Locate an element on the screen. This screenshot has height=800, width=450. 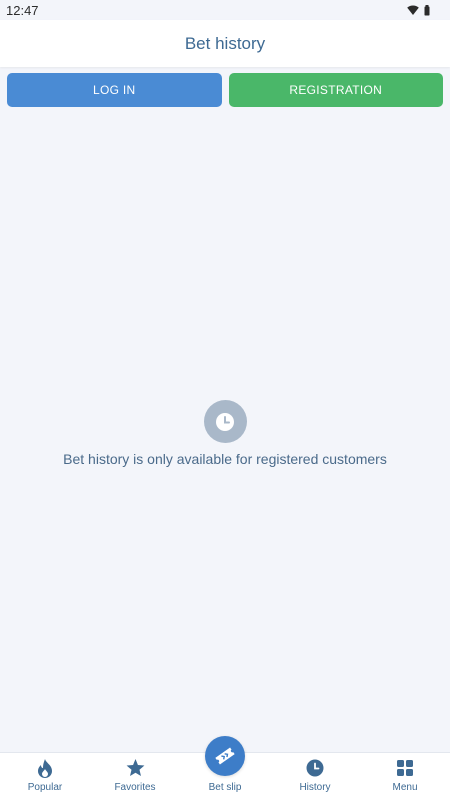
tab-menu: Menu is located at coordinates (405, 776).